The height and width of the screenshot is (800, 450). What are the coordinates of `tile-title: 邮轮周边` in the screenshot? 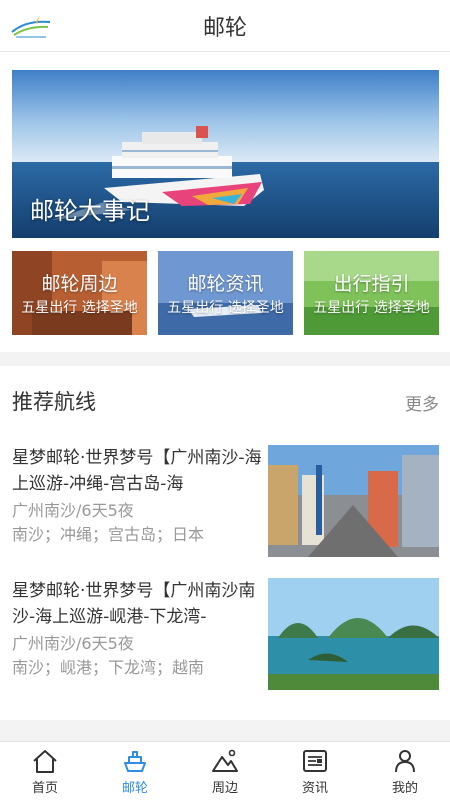 It's located at (79, 284).